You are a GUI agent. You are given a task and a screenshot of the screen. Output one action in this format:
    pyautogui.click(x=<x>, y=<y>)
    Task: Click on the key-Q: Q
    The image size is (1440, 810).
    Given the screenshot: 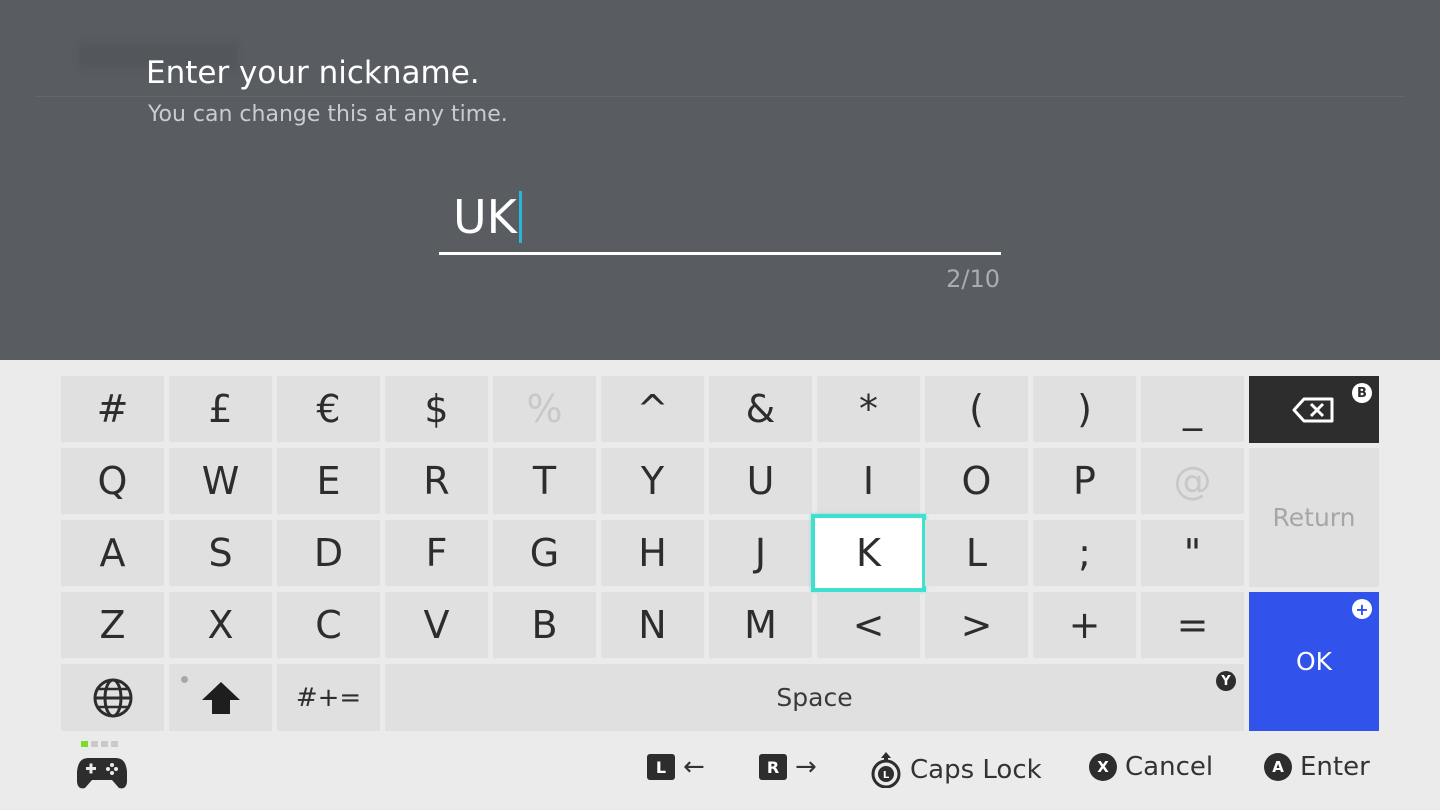 What is the action you would take?
    pyautogui.click(x=112, y=481)
    